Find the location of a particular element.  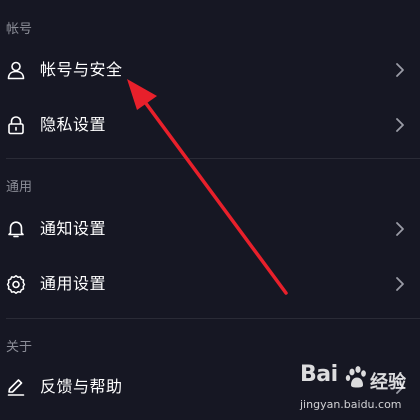

bell-icon is located at coordinates (16, 229).